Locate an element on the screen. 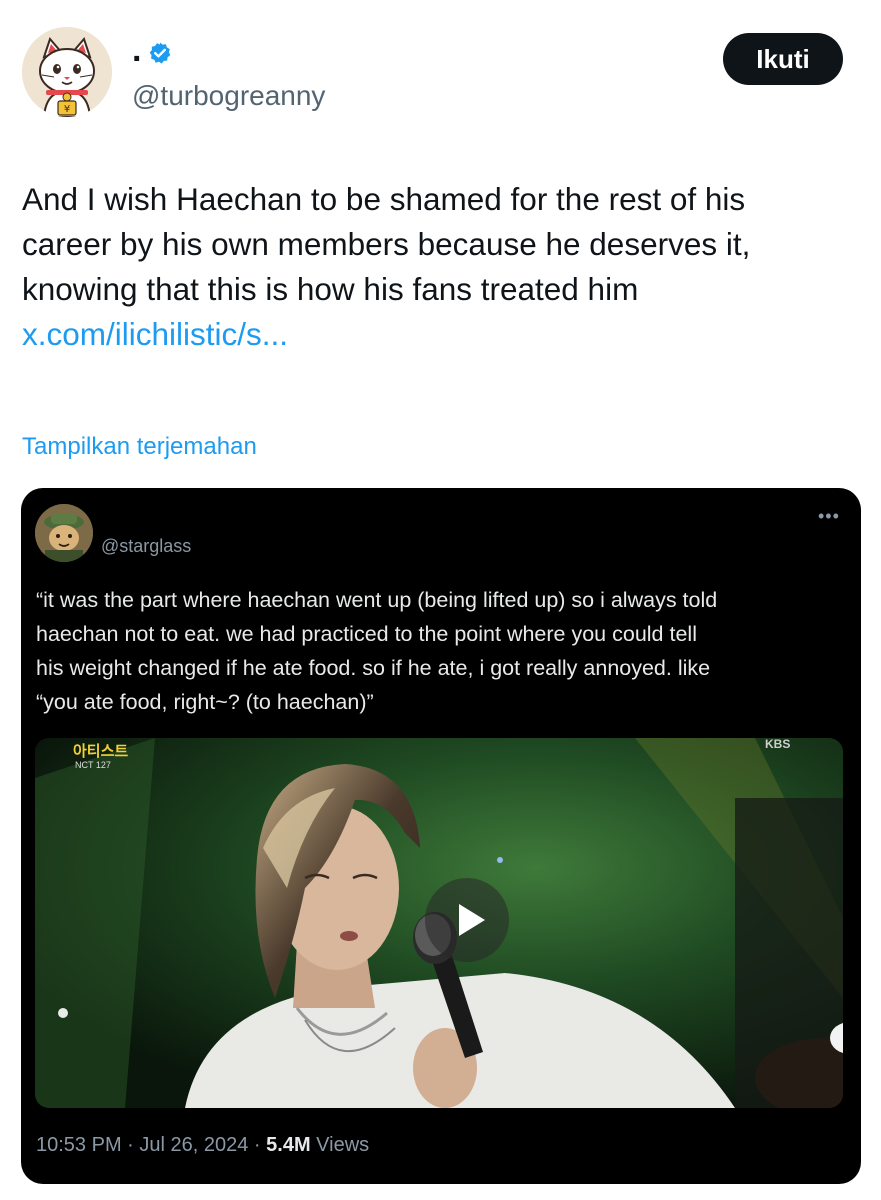 Image resolution: width=881 pixels, height=1200 pixels. views-count: 5.4M is located at coordinates (288, 1145).